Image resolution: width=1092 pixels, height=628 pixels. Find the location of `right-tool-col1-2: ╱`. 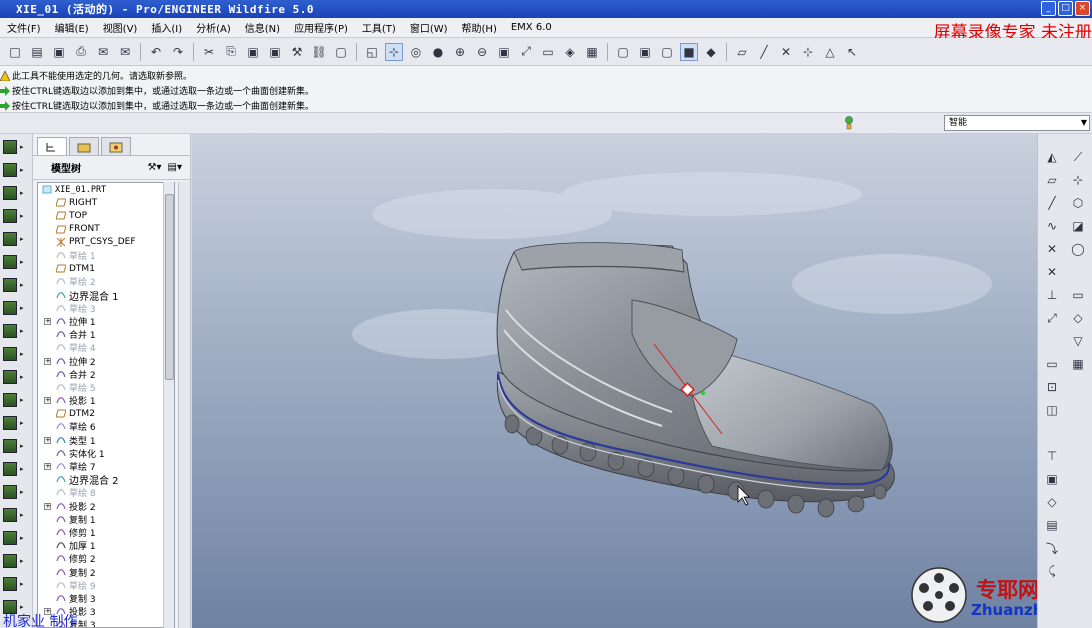

right-tool-col1-2: ╱ is located at coordinates (1052, 203).